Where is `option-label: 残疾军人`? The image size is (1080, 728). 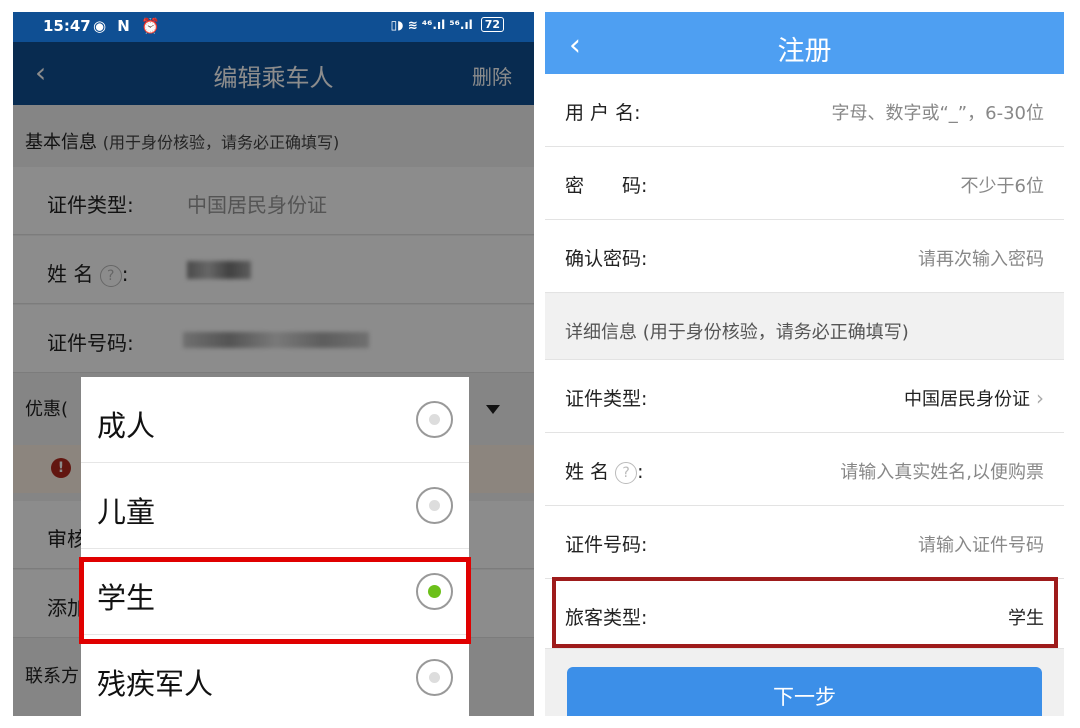 option-label: 残疾军人 is located at coordinates (155, 684).